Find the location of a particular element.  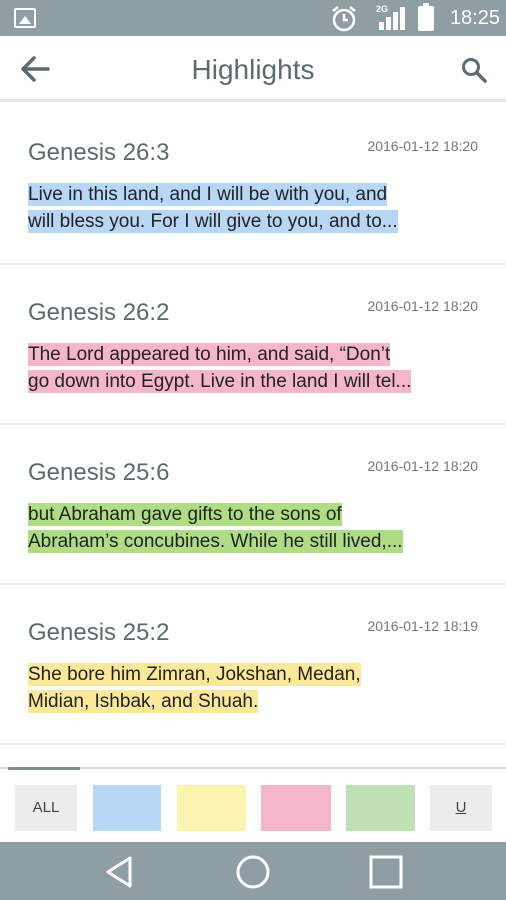

back-triangle-icon is located at coordinates (120, 872).